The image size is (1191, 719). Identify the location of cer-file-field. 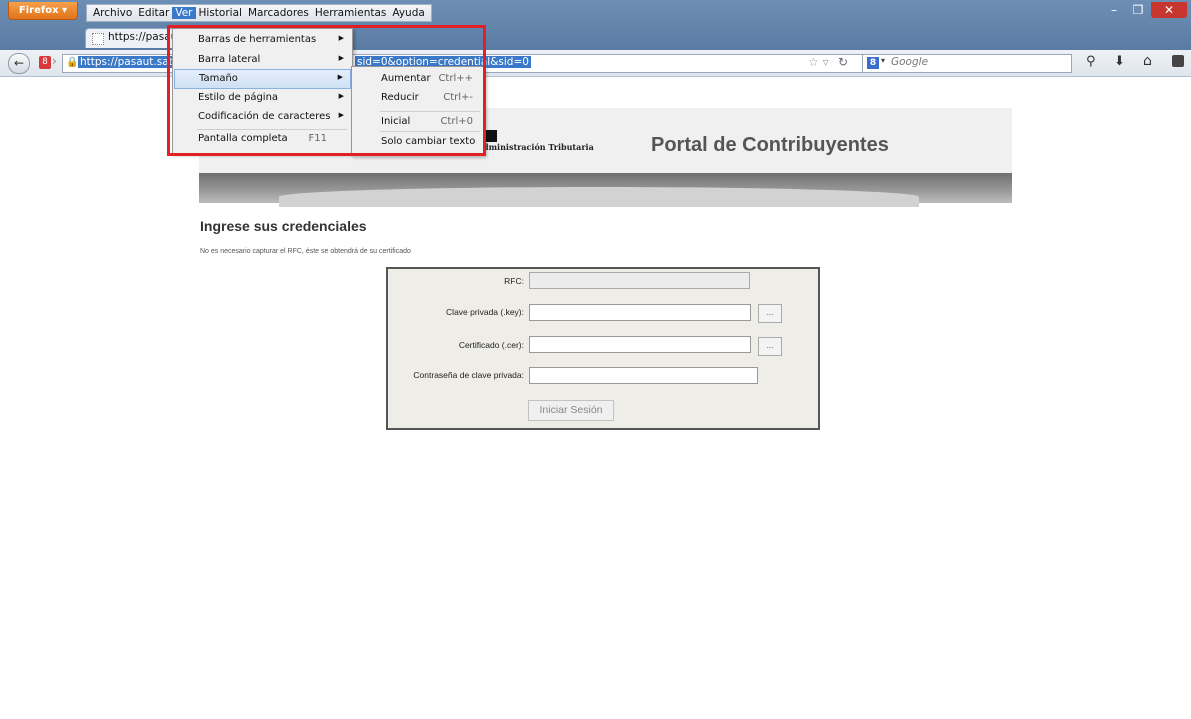
(640, 344).